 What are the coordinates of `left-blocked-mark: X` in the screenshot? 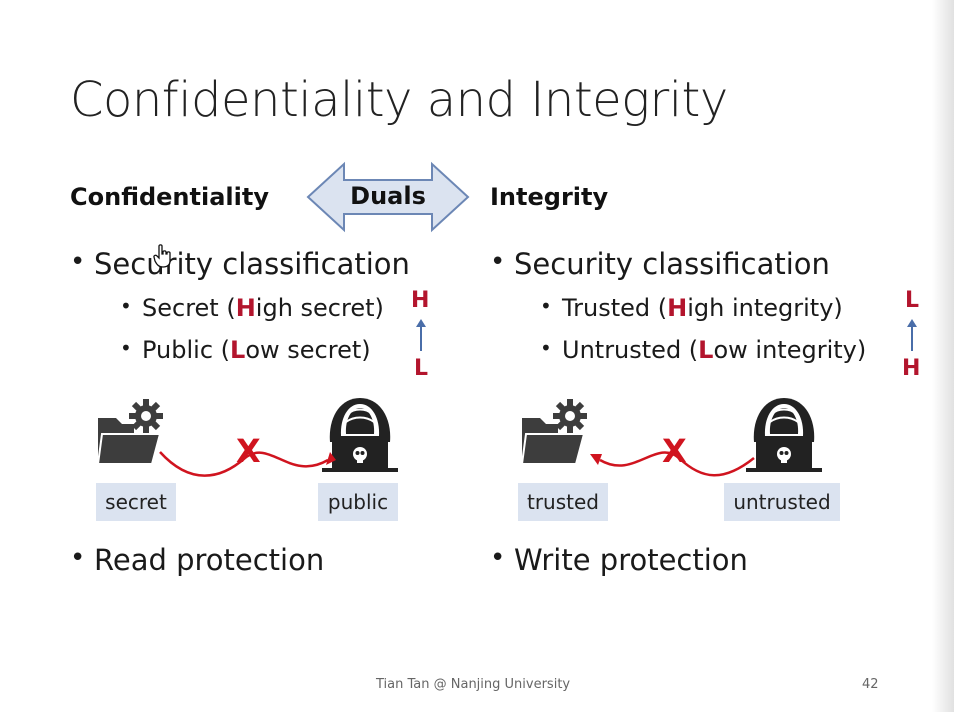 It's located at (248, 451).